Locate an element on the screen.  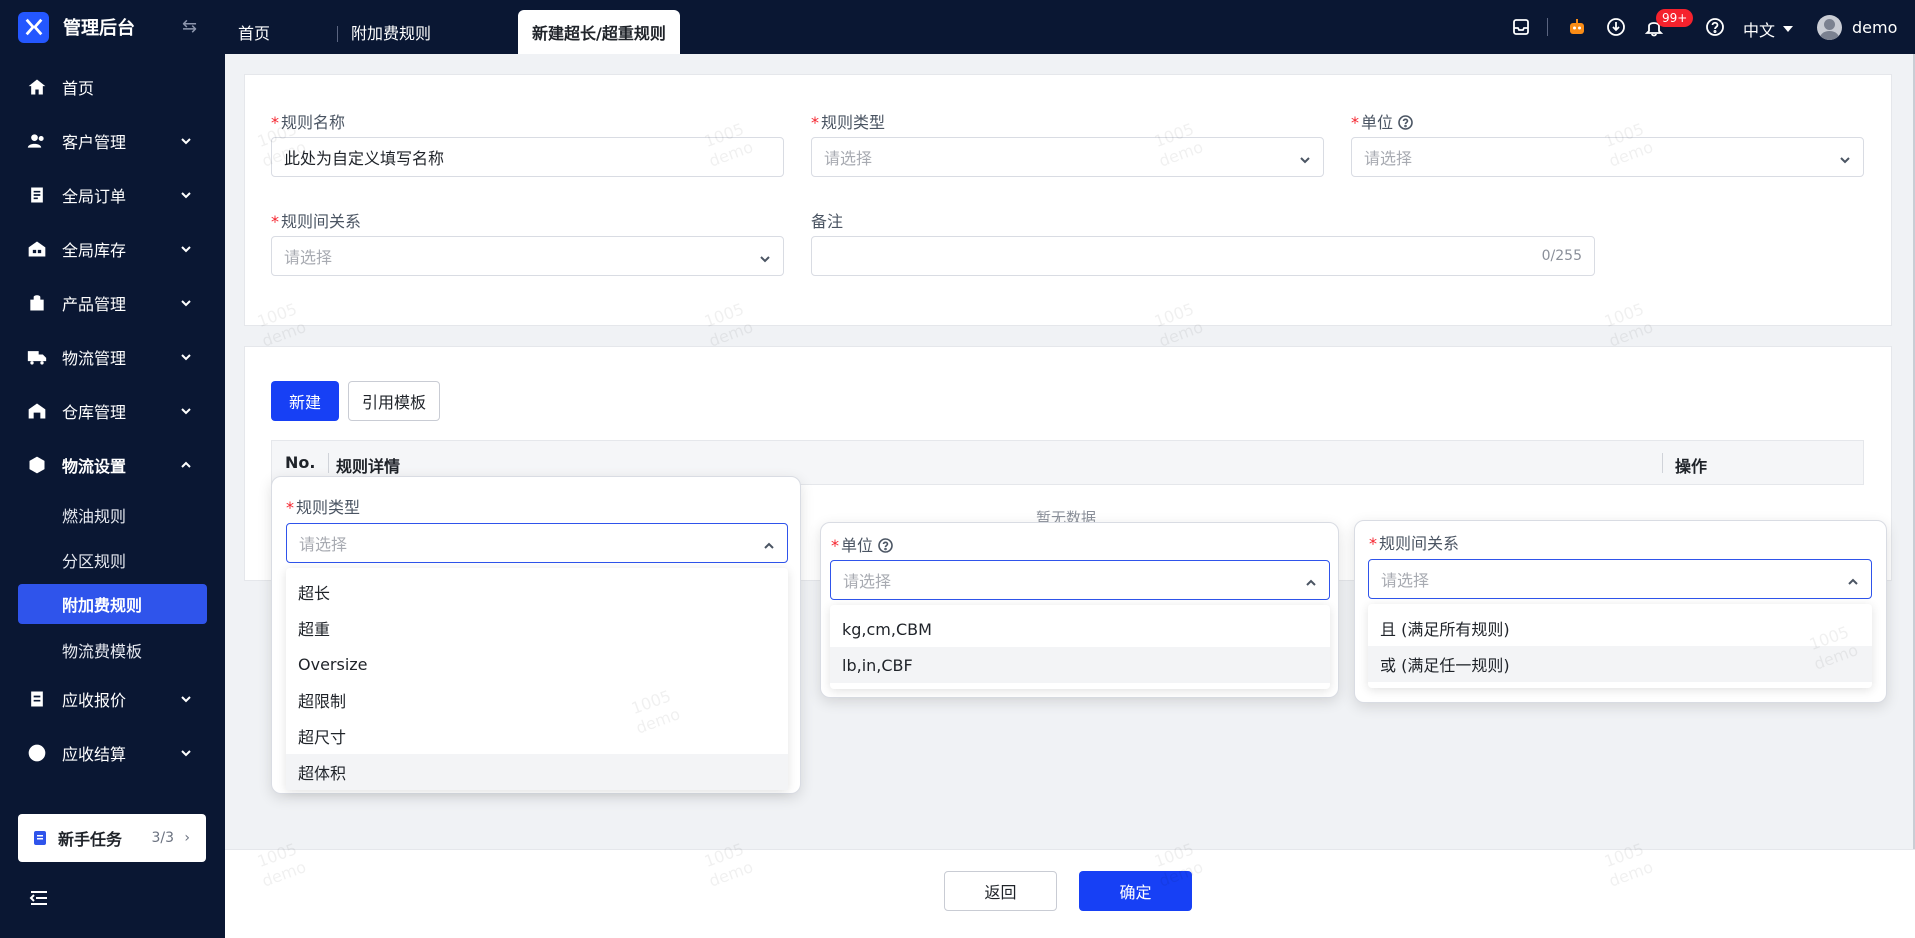
sidebar-item-inventory: 全局库存 is located at coordinates (112, 249).